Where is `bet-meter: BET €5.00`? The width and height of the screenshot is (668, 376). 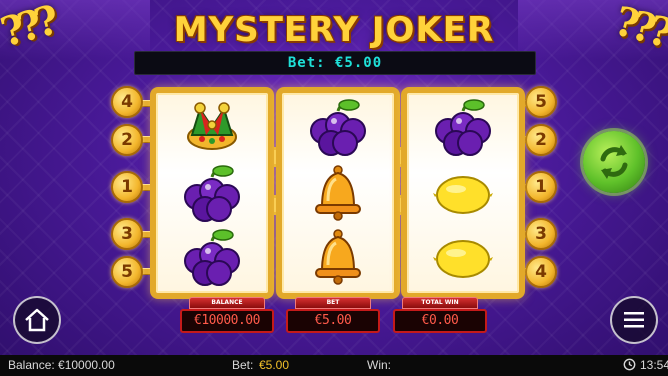 bet-meter: BET €5.00 is located at coordinates (333, 315).